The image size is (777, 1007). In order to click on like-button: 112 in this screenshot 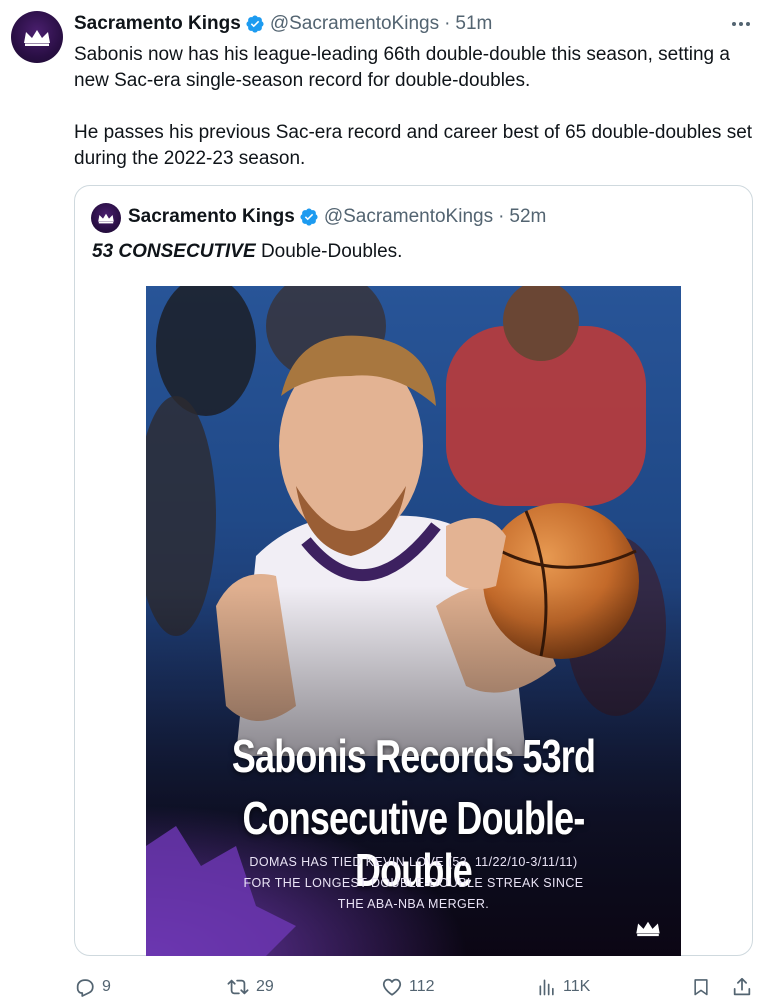, I will do `click(408, 987)`.